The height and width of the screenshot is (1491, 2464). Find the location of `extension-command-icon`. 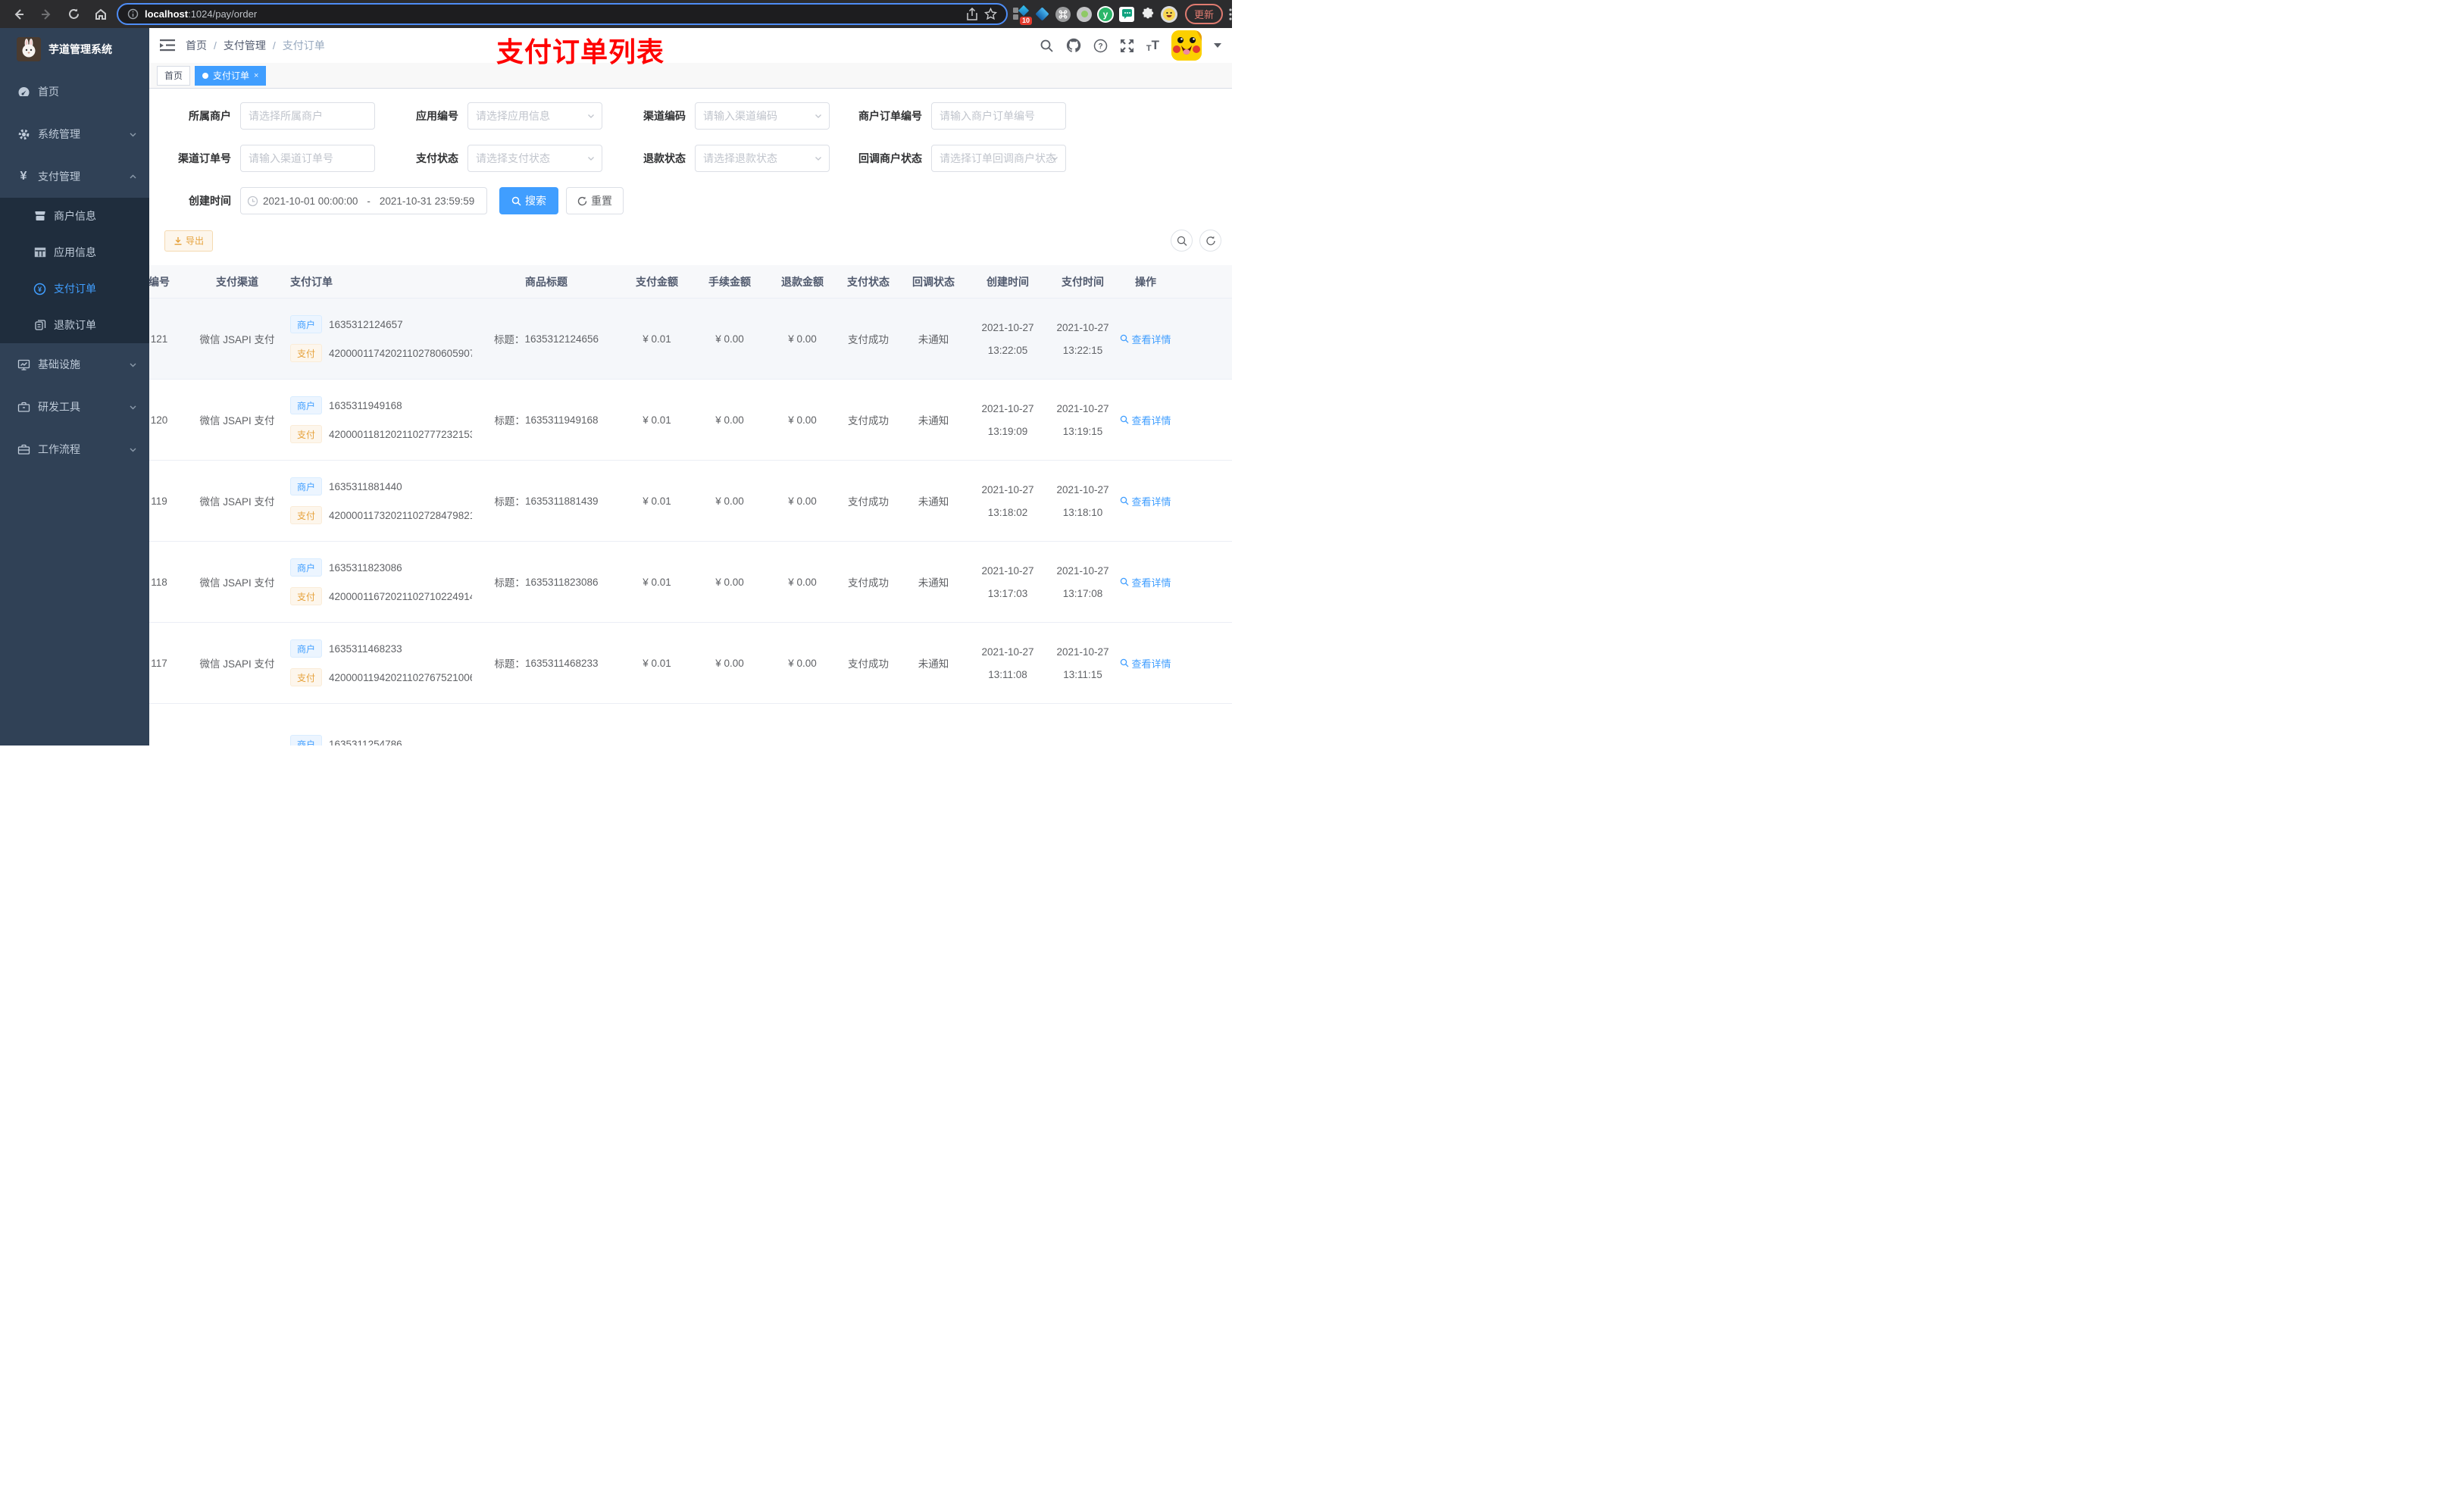

extension-command-icon is located at coordinates (1063, 14).